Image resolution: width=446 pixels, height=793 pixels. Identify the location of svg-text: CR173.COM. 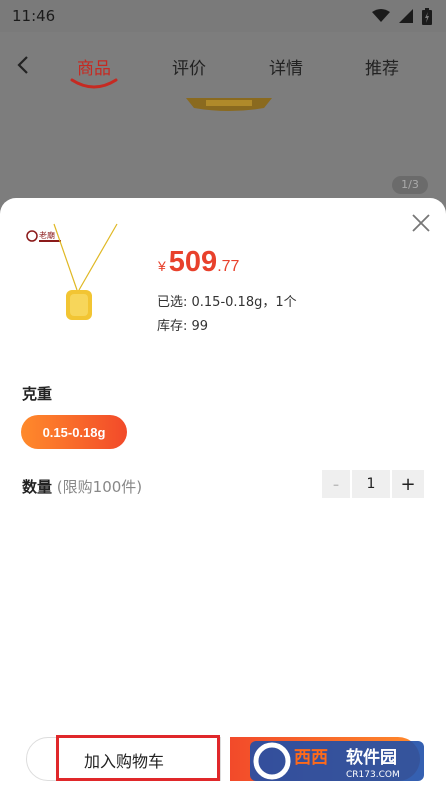
(373, 775).